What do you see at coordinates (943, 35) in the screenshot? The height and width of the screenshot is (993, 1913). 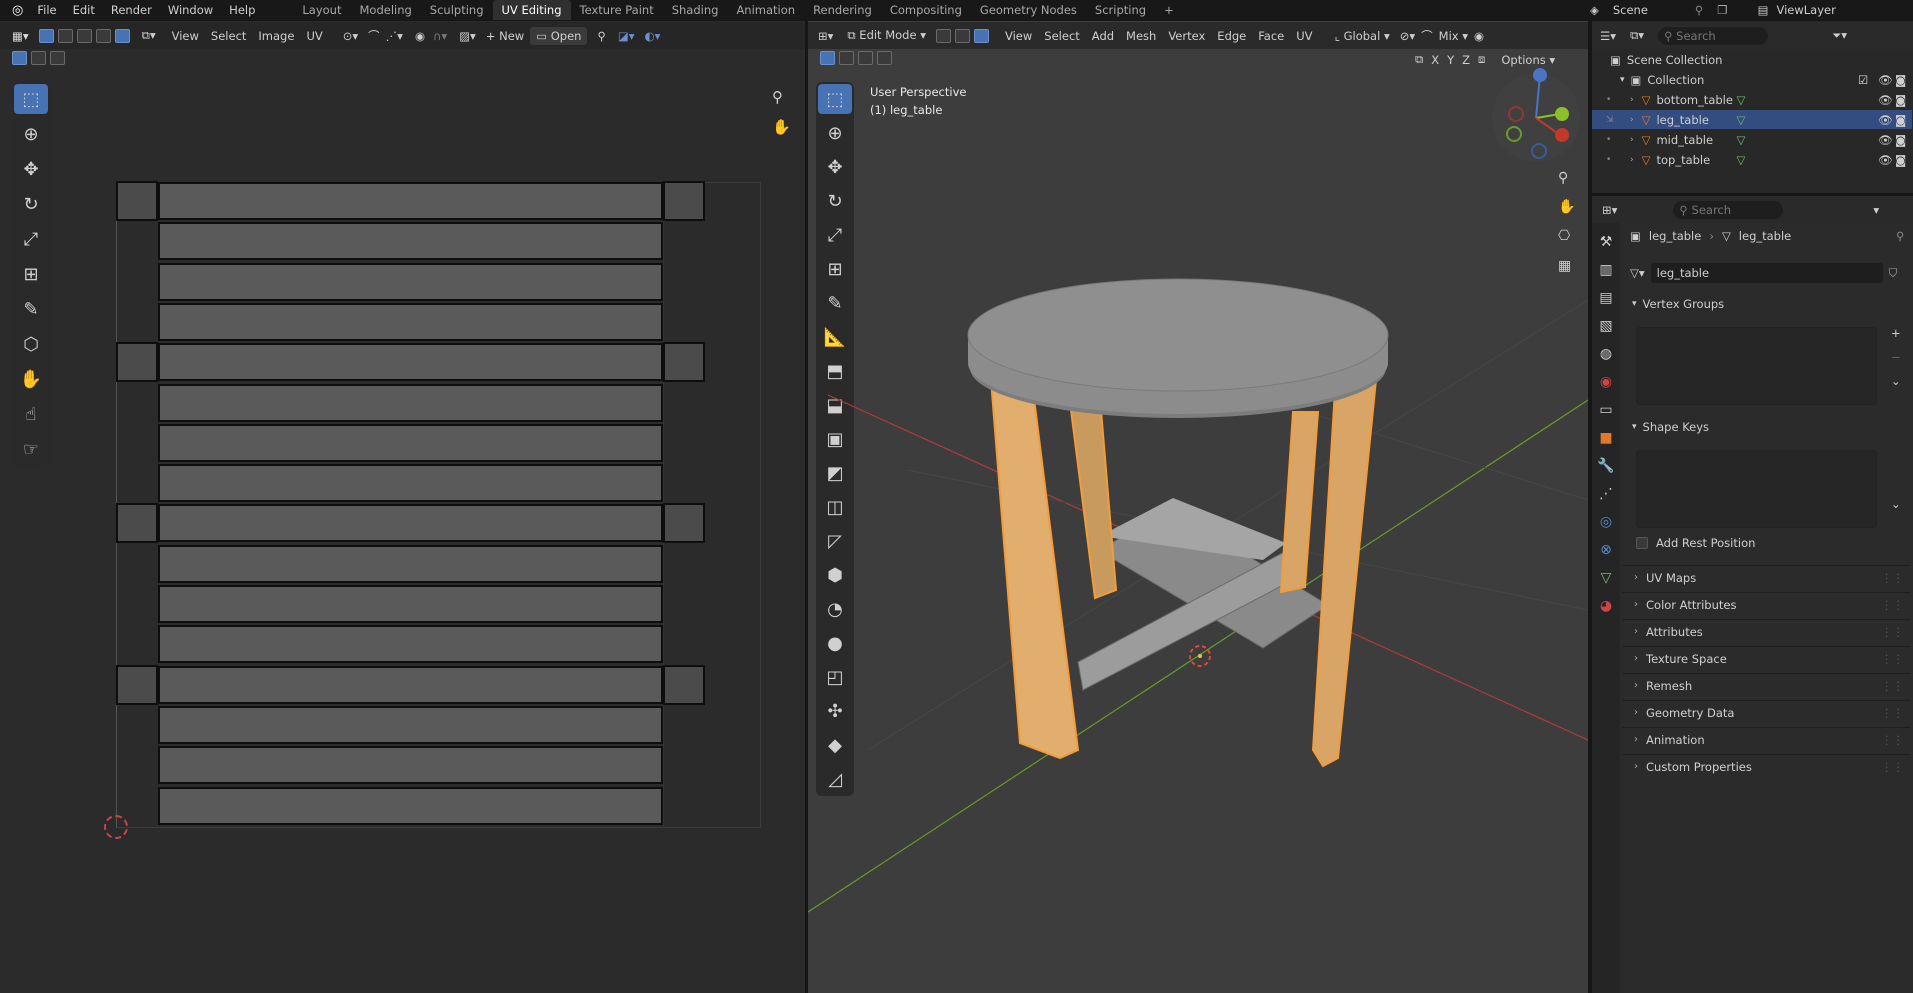 I see `vertex-mode-icon` at bounding box center [943, 35].